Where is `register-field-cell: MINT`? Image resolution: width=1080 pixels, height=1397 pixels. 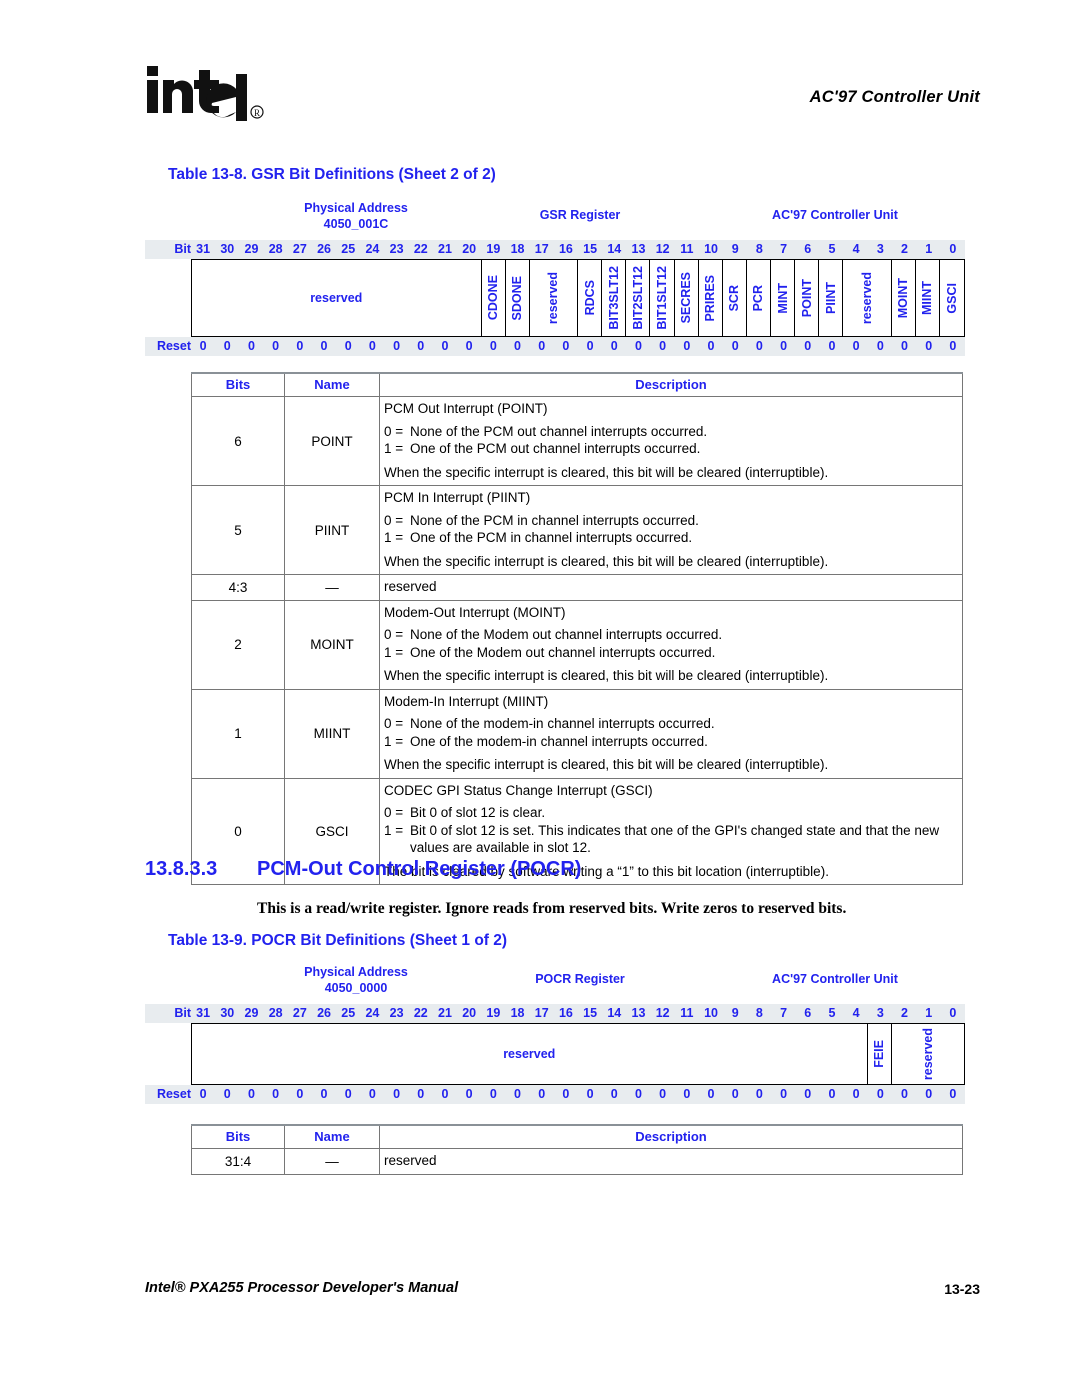
register-field-cell: MINT is located at coordinates (783, 298).